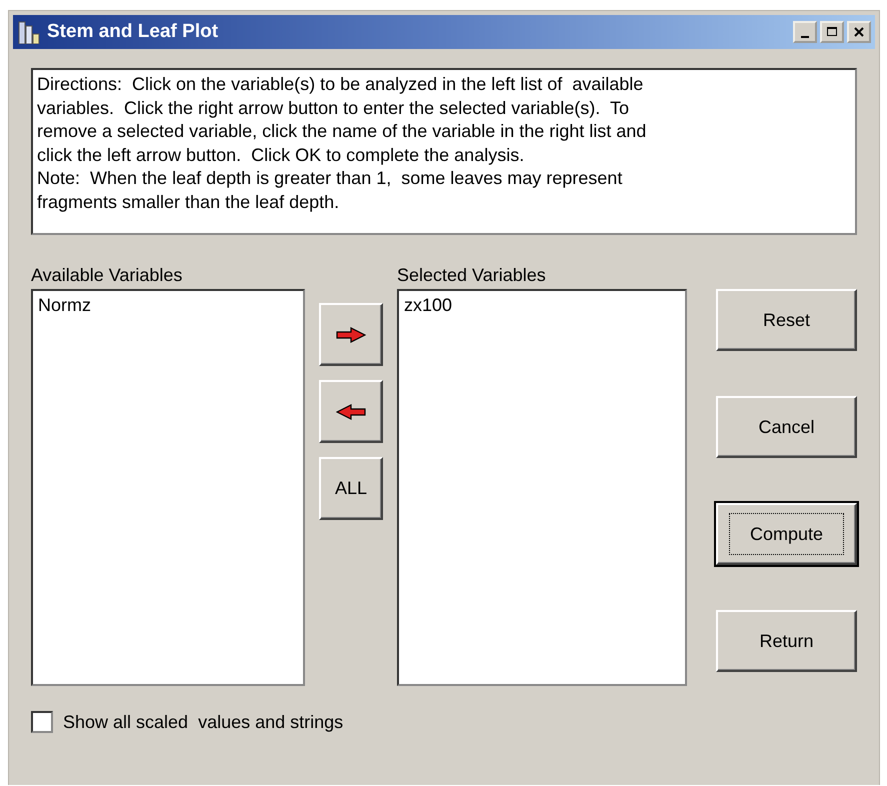 Image resolution: width=887 pixels, height=786 pixels. Describe the element at coordinates (786, 427) in the screenshot. I see `dialog-button: Cancel` at that location.